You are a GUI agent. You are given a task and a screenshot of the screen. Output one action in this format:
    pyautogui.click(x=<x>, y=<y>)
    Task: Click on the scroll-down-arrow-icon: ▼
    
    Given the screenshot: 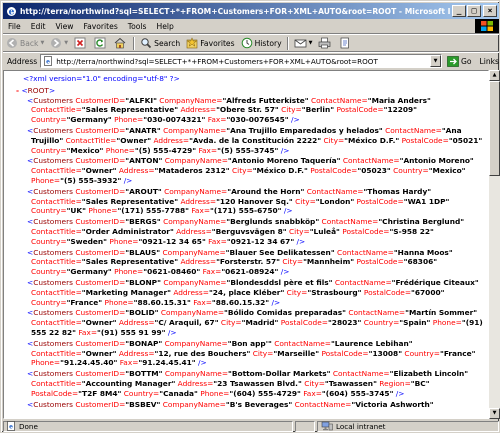 What is the action you would take?
    pyautogui.click(x=494, y=413)
    